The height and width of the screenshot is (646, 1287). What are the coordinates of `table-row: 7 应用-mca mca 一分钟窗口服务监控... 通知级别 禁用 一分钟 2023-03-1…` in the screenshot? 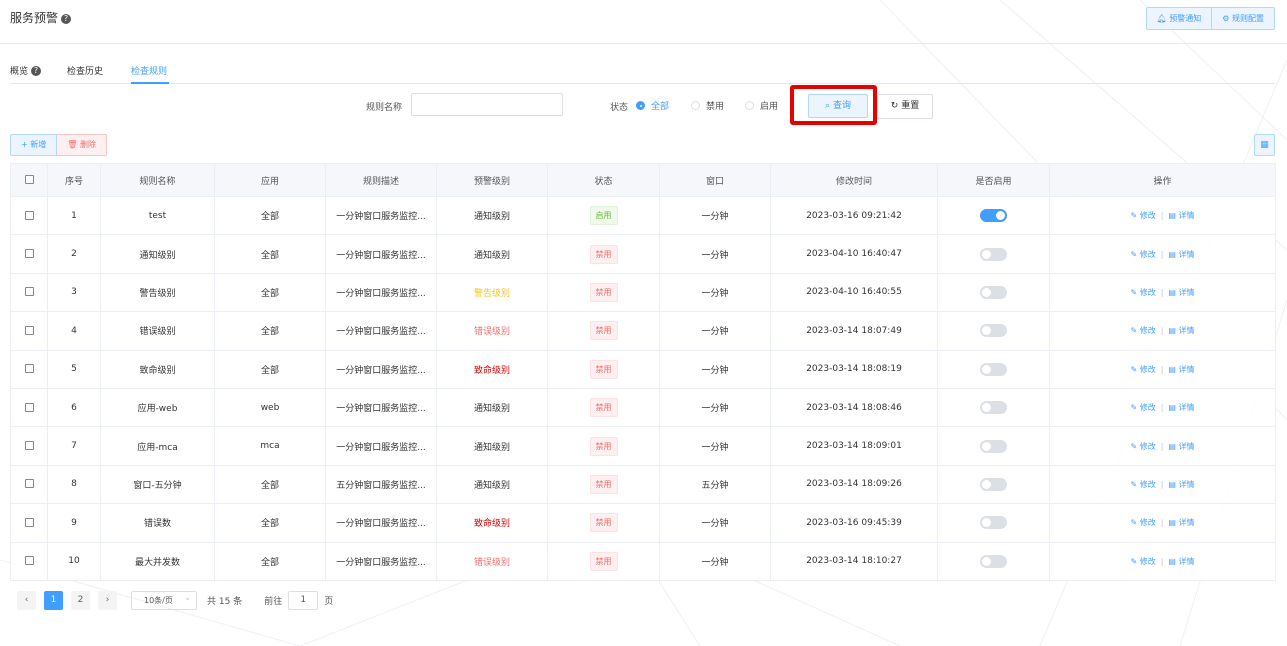 It's located at (643, 446).